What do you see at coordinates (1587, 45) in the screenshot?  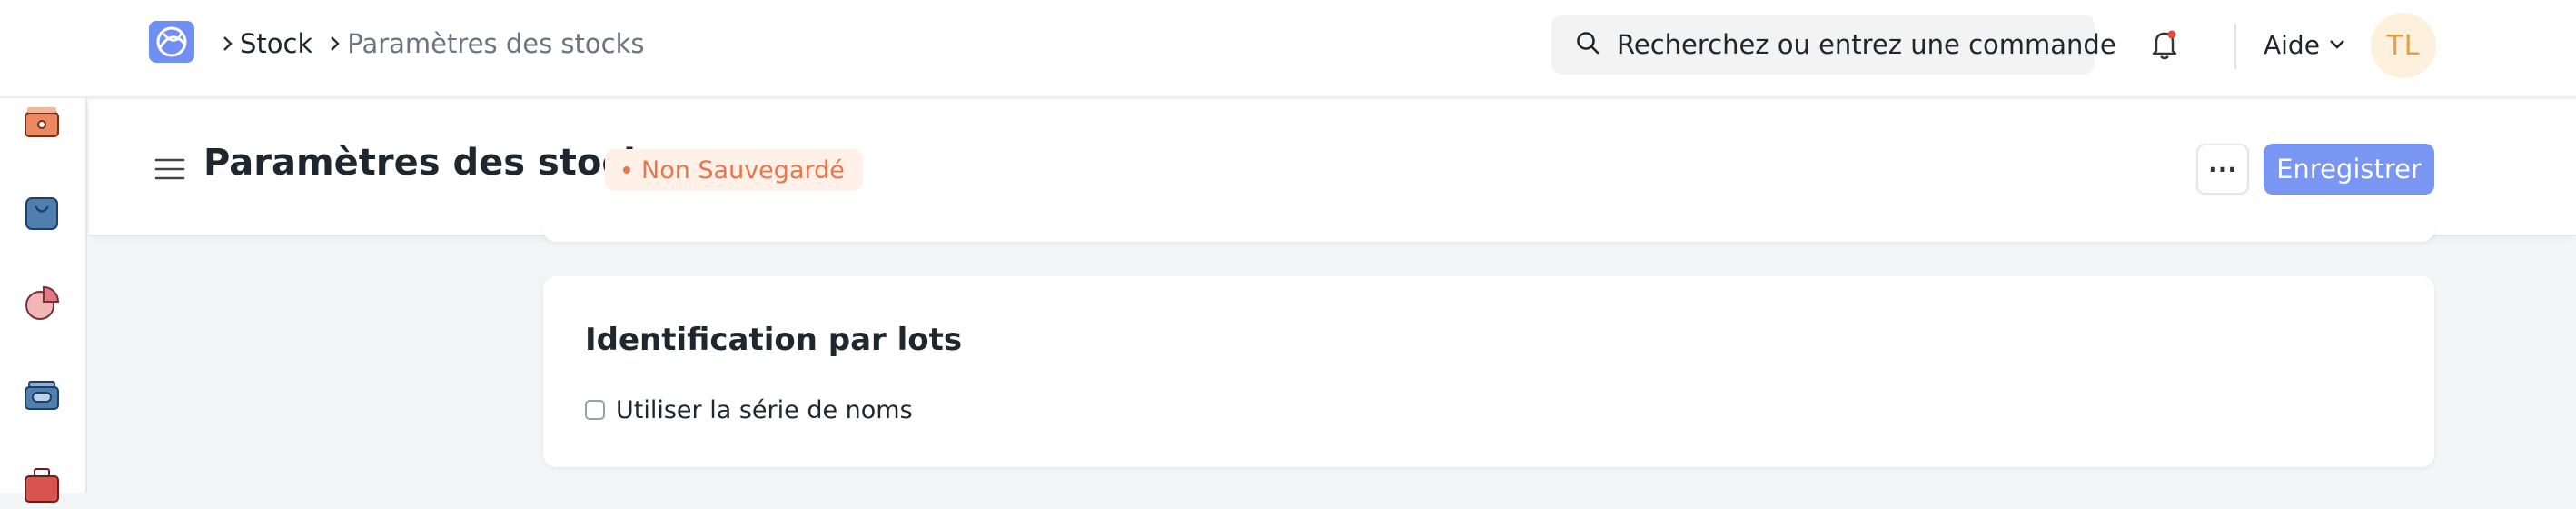 I see `search-icon` at bounding box center [1587, 45].